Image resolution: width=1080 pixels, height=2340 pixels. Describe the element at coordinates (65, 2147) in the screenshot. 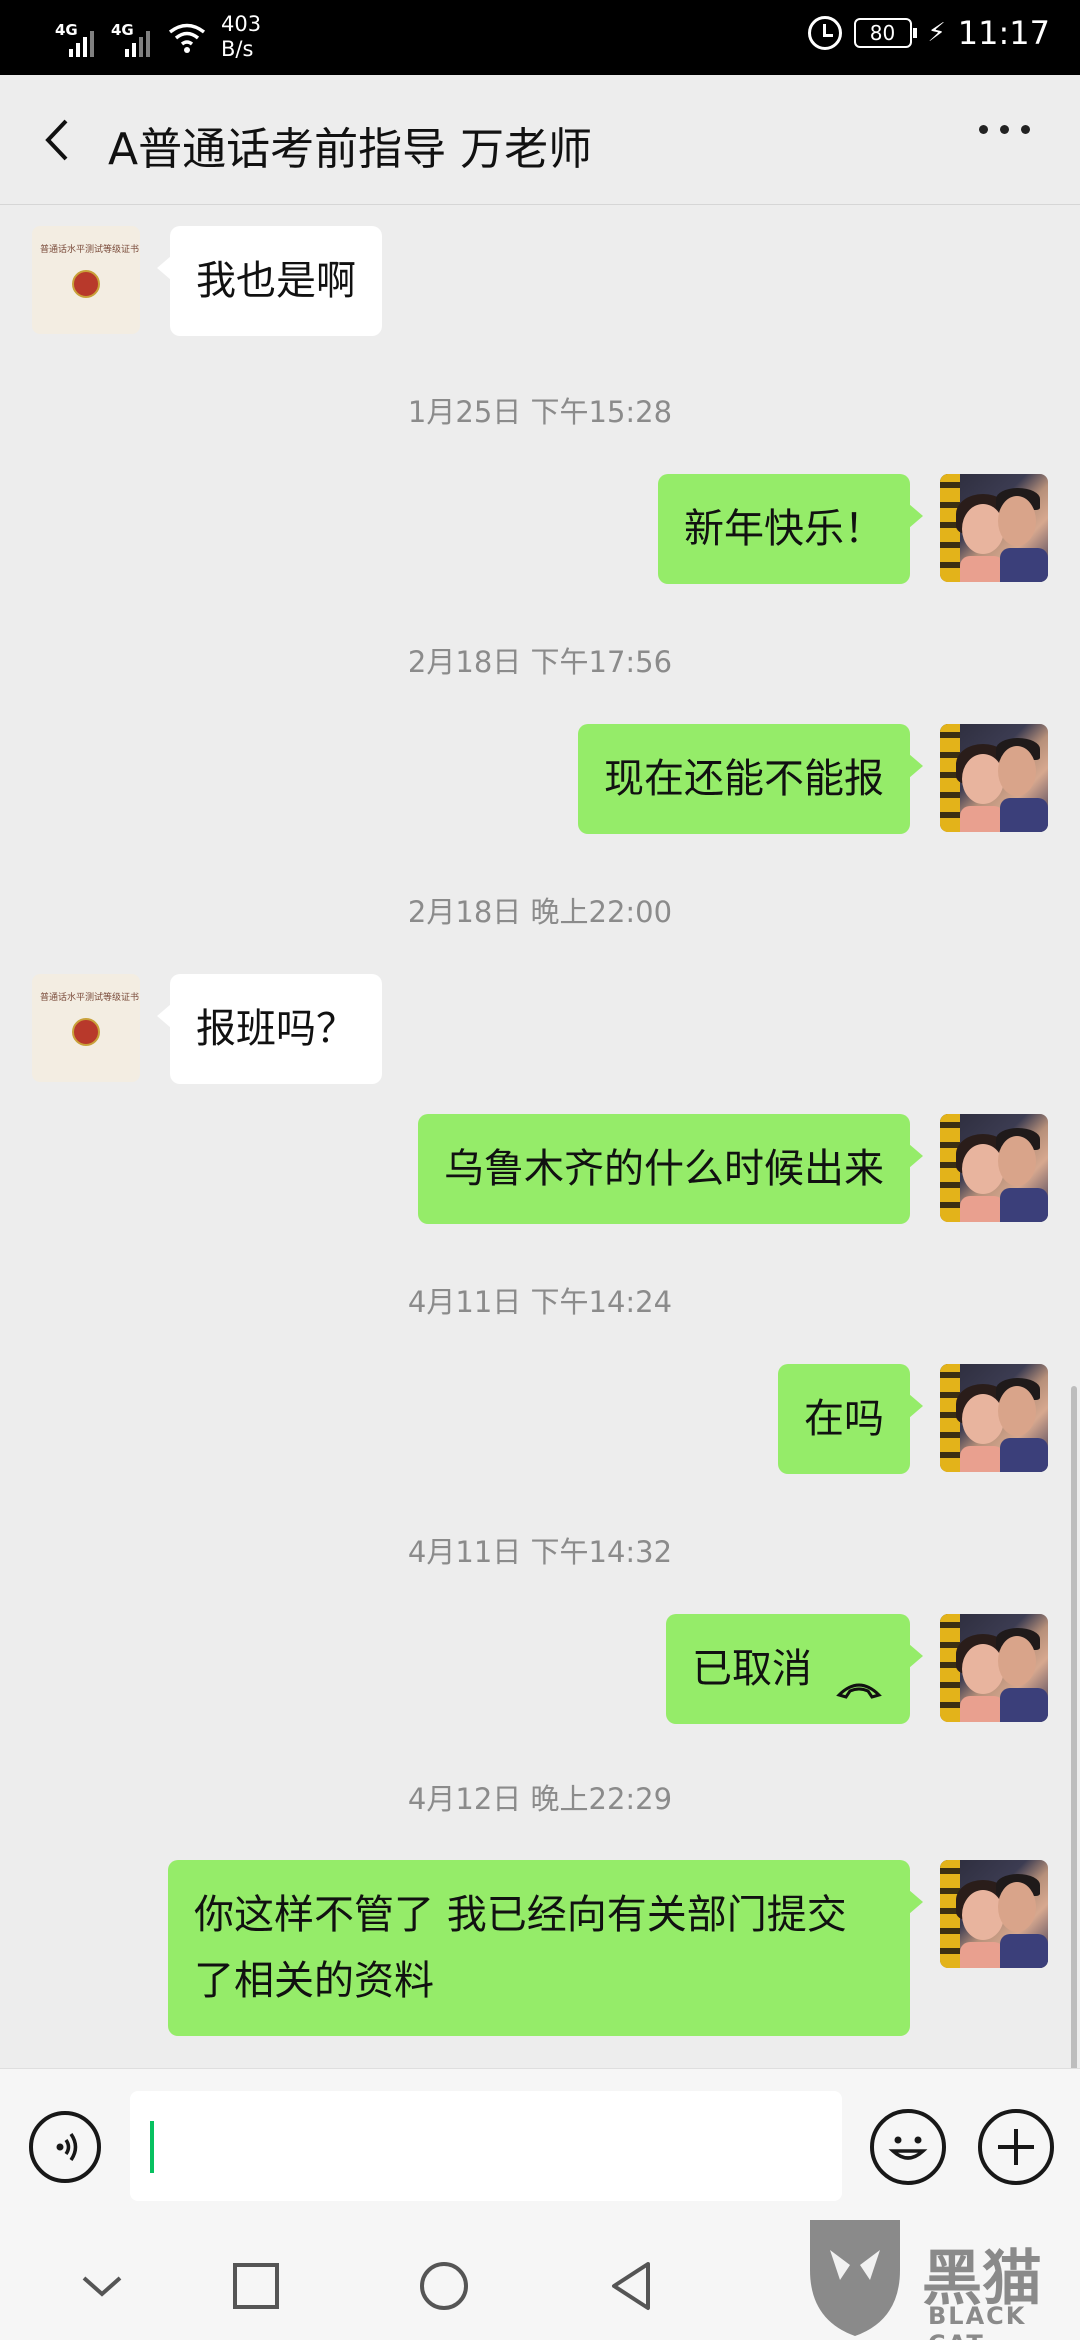

I see `voice-icon` at that location.